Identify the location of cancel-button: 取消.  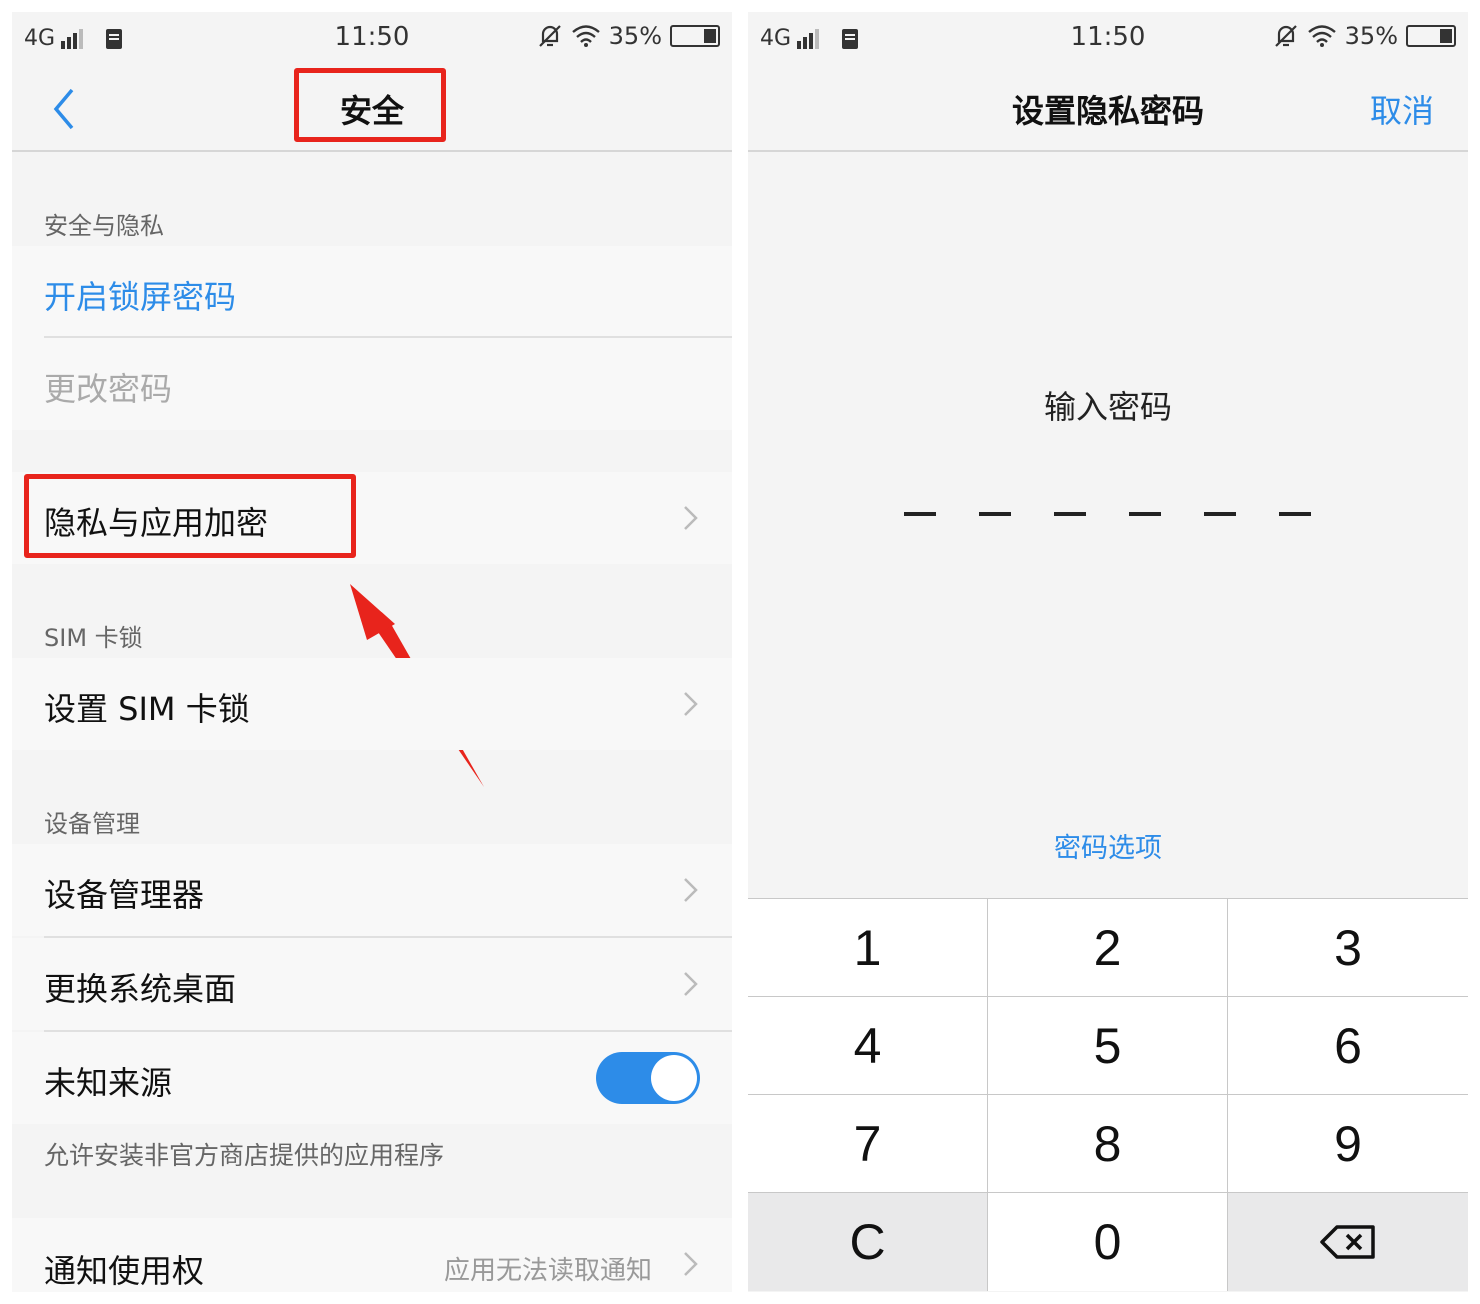
(1402, 109).